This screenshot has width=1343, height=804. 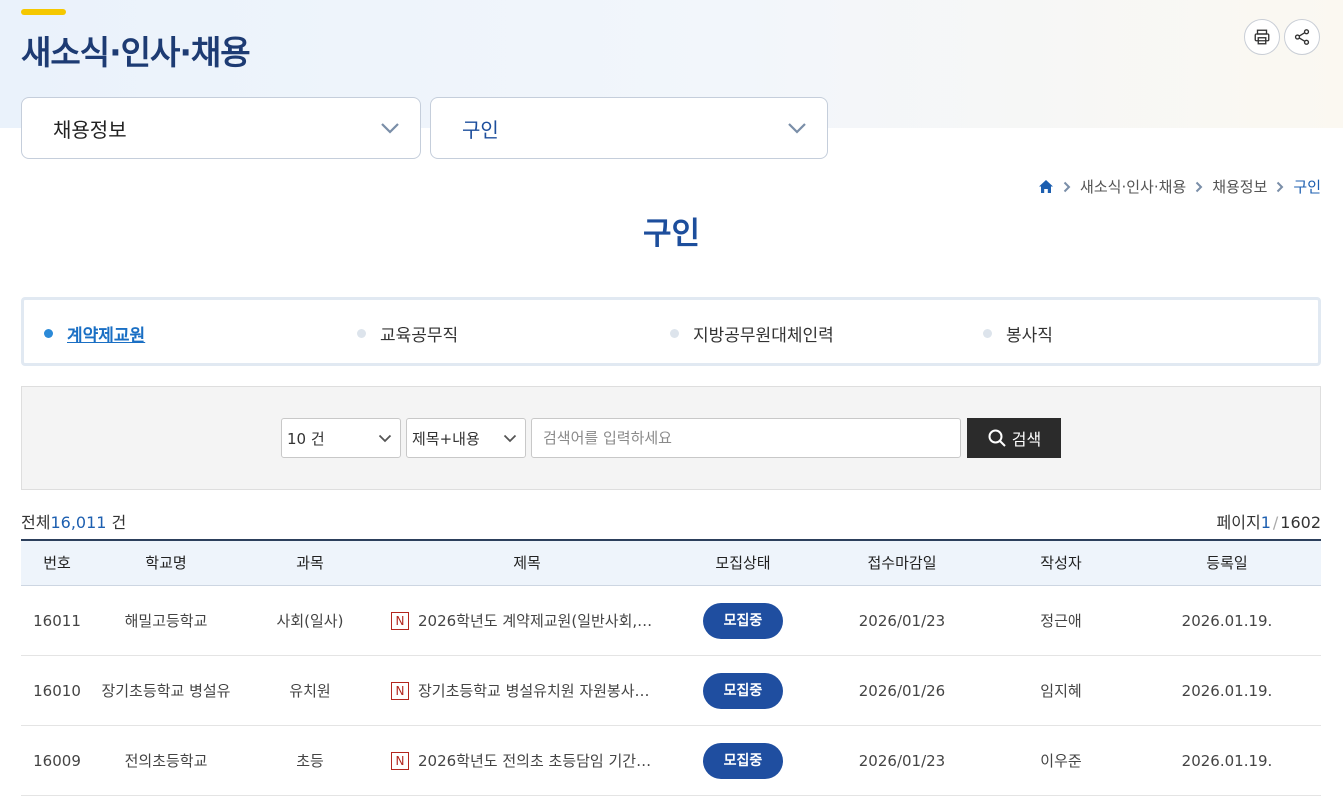 I want to click on breadcrumb-current: 구인, so click(x=1307, y=187).